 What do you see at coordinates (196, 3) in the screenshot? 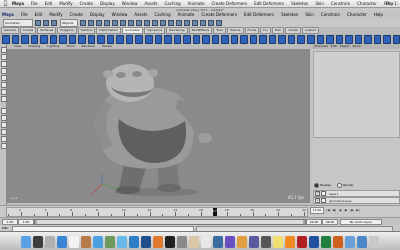
I see `menu-animate: Animate` at bounding box center [196, 3].